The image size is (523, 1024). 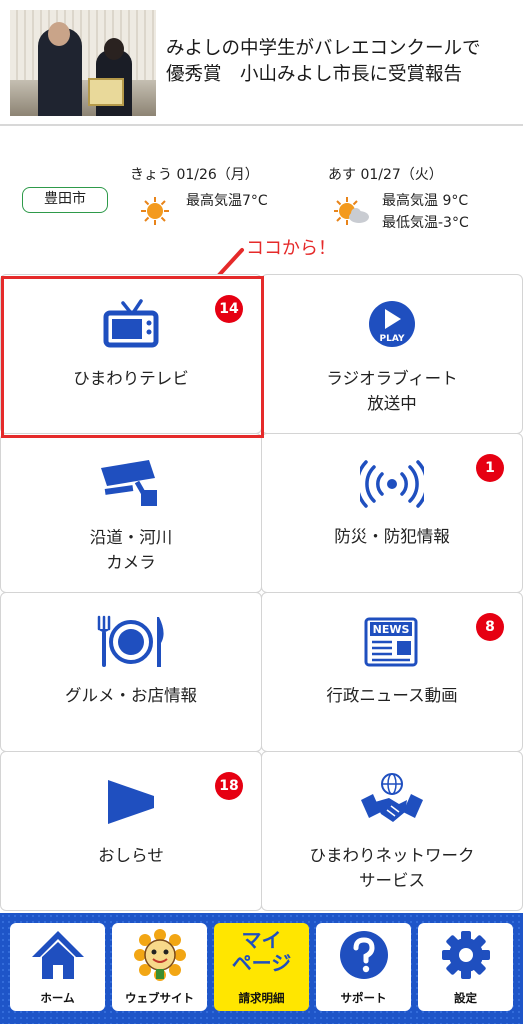 I want to click on notification-badge: 1, so click(x=490, y=468).